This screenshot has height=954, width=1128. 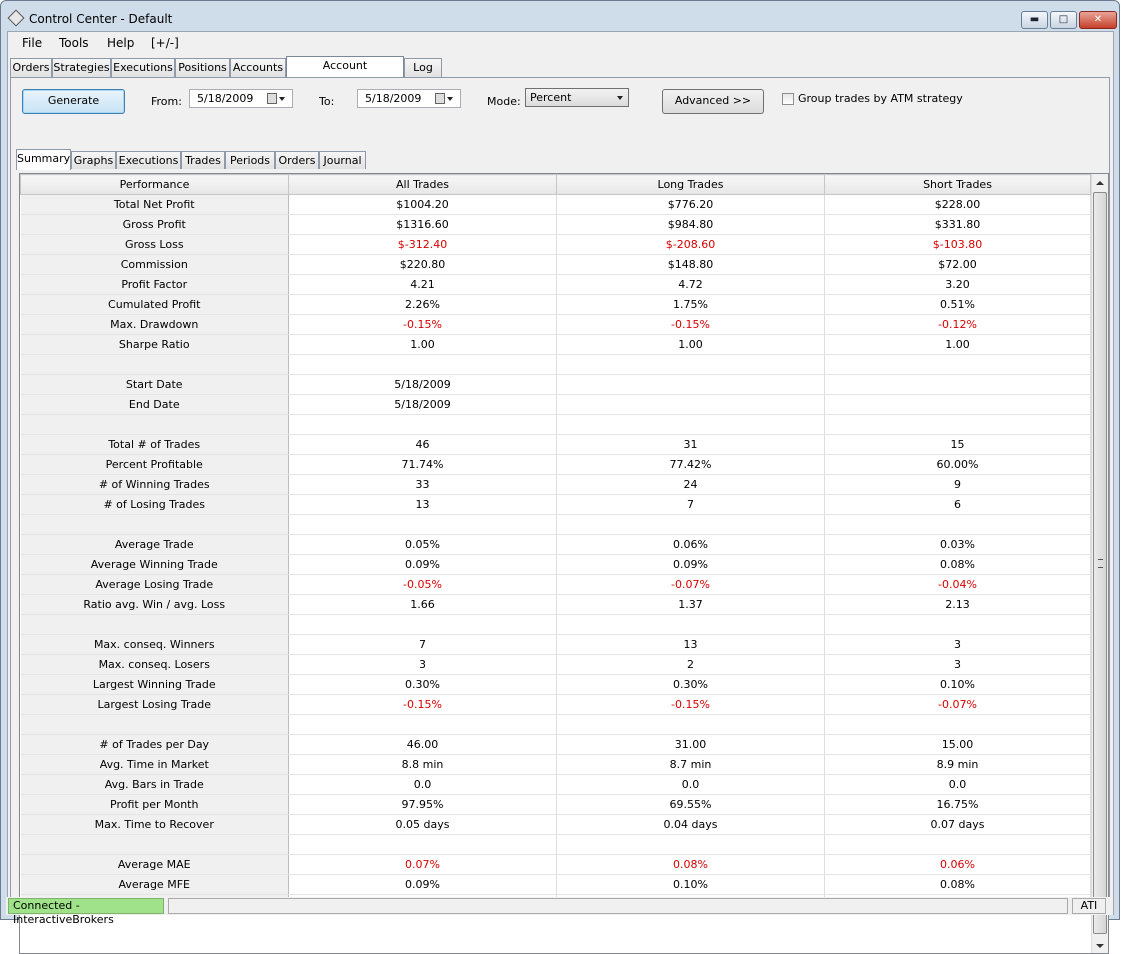 What do you see at coordinates (555, 804) in the screenshot?
I see `table-row: Profit per Month 97.95% 69.55% 16.75%` at bounding box center [555, 804].